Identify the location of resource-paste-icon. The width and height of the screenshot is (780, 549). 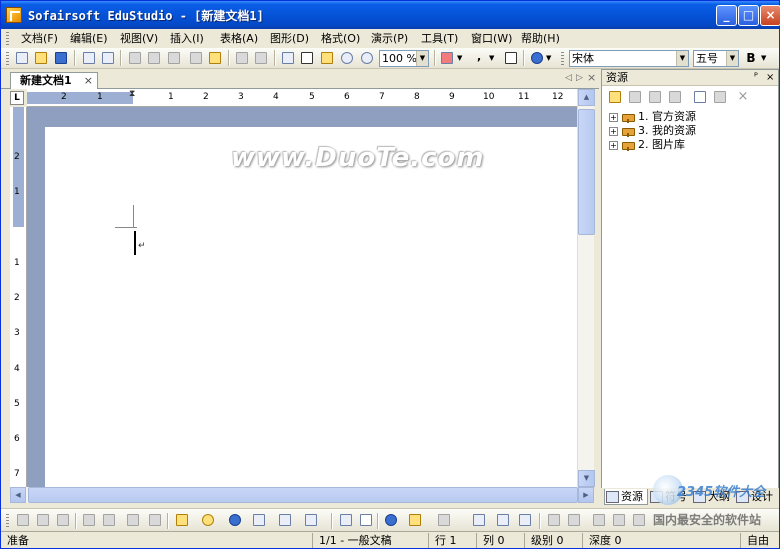
(720, 97).